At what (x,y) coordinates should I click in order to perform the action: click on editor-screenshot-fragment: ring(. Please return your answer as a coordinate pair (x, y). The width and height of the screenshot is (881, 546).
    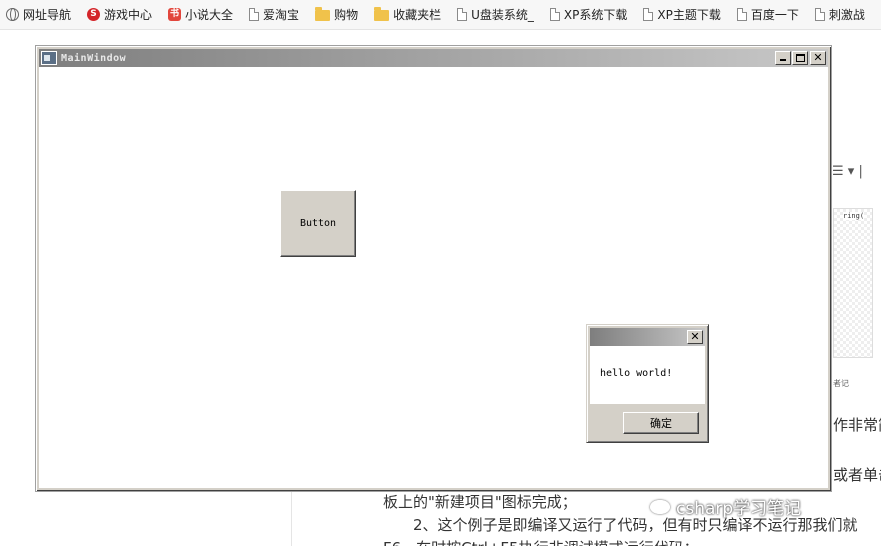
    Looking at the image, I should click on (853, 283).